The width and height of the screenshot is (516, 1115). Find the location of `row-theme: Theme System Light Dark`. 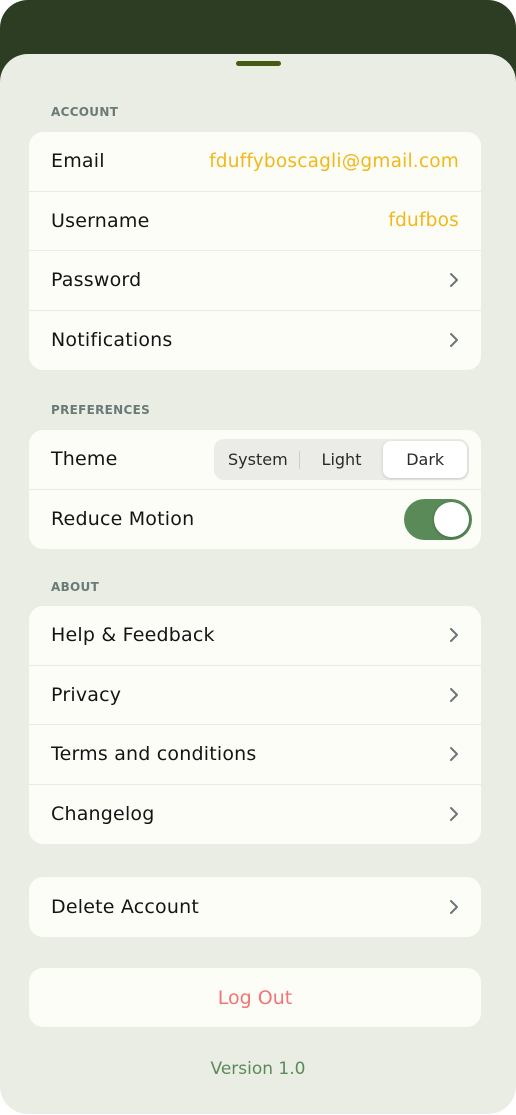

row-theme: Theme System Light Dark is located at coordinates (255, 460).